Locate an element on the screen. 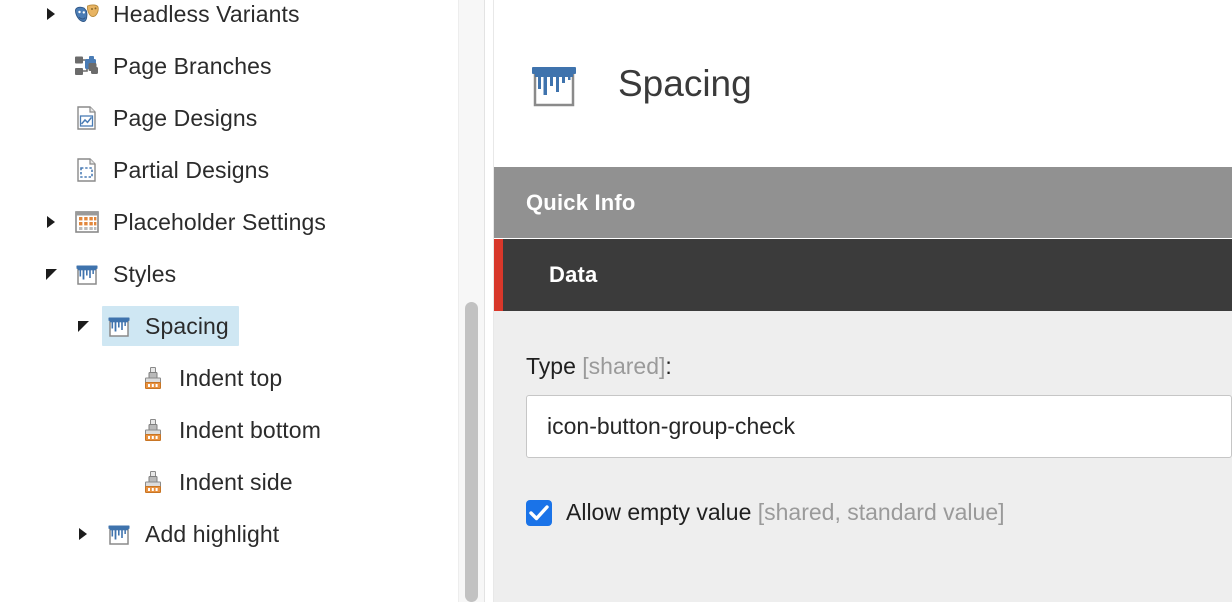 The image size is (1232, 602). sidebar-item-label: Partial Designs is located at coordinates (191, 169).